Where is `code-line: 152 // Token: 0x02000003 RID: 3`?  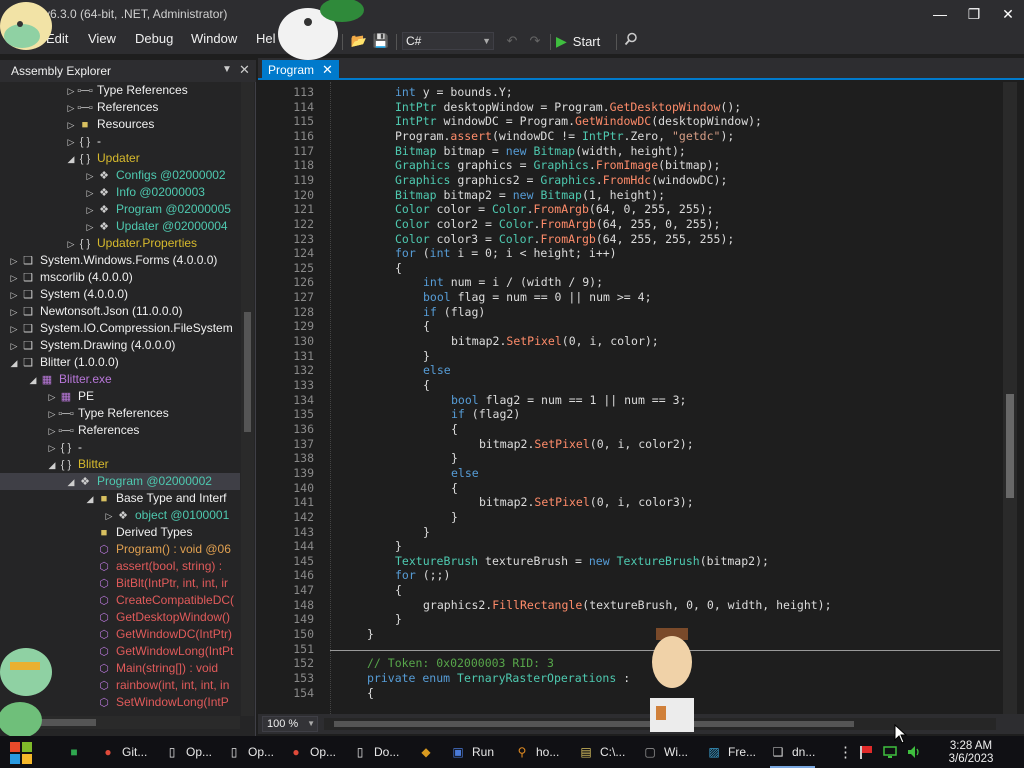 code-line: 152 // Token: 0x02000003 RID: 3 is located at coordinates (628, 663).